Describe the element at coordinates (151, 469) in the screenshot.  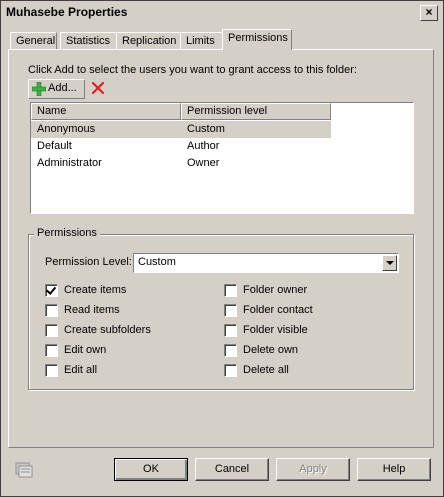
I see `ok-button: OK` at that location.